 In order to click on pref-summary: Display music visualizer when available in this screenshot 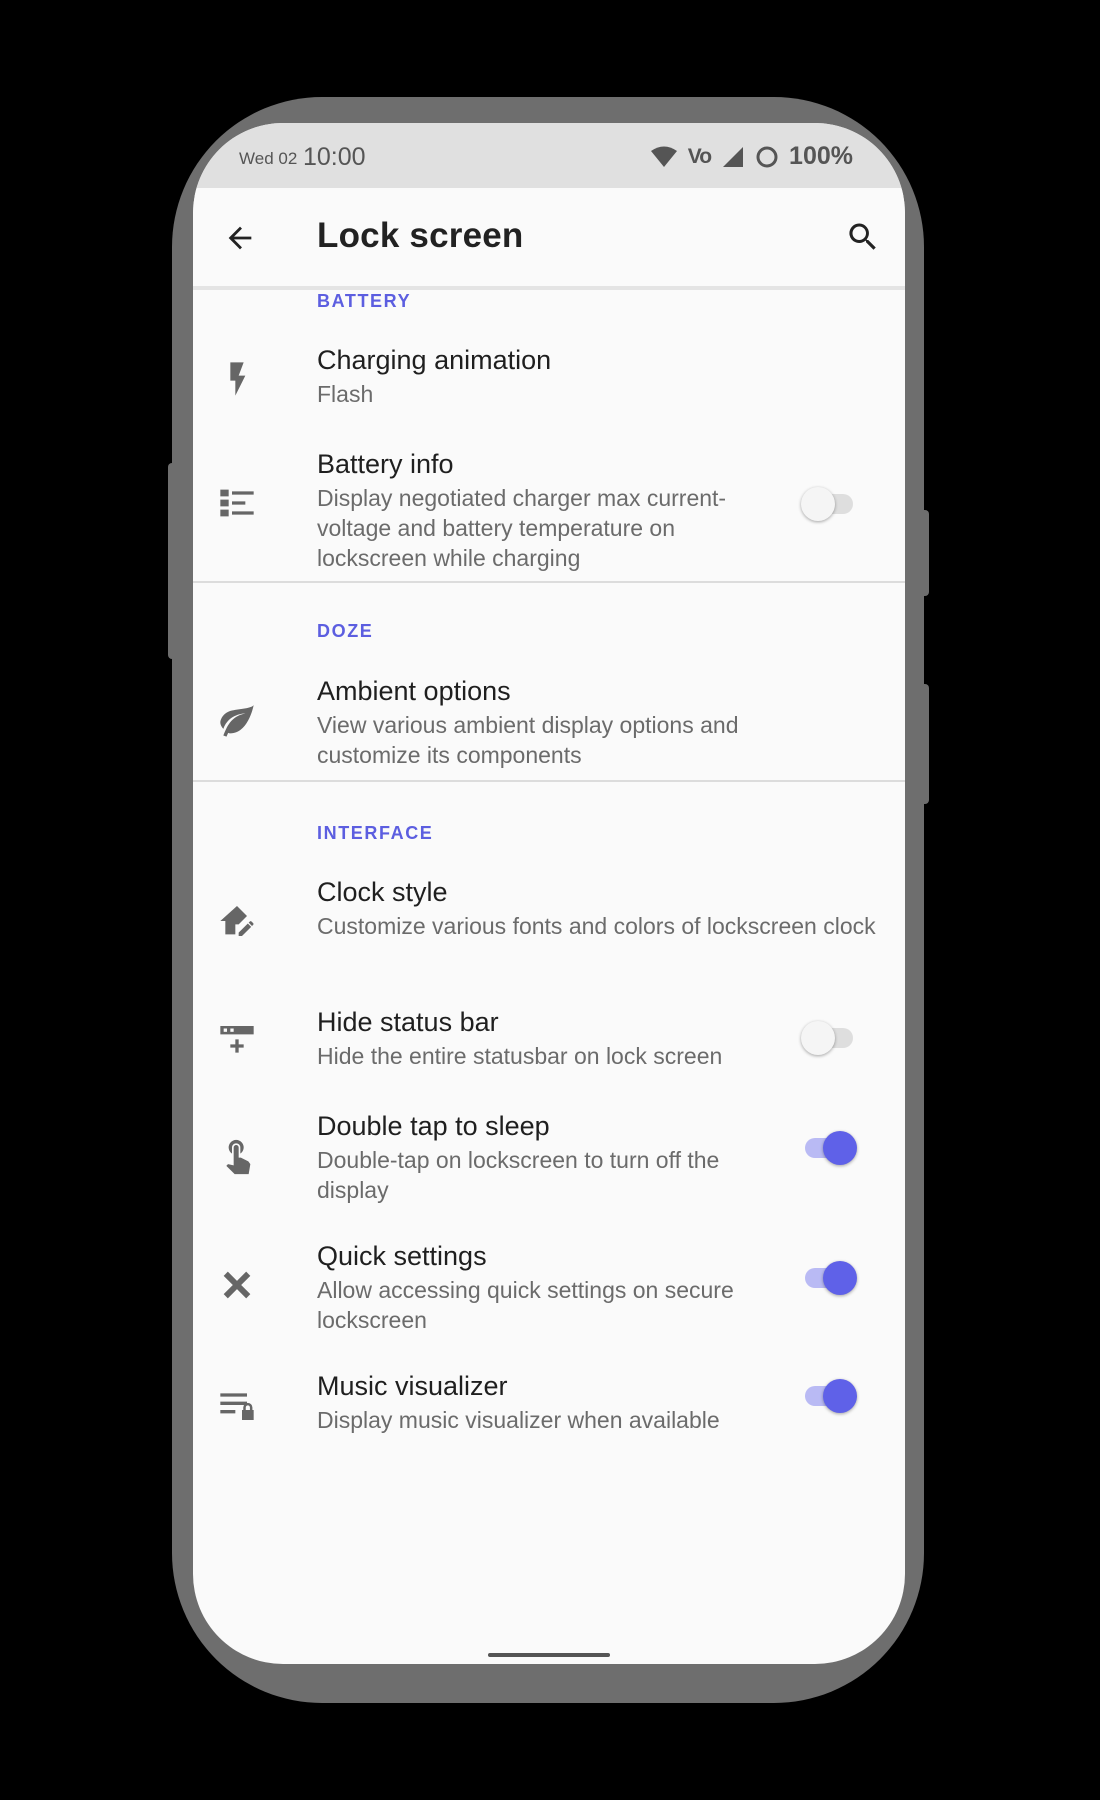, I will do `click(518, 1420)`.